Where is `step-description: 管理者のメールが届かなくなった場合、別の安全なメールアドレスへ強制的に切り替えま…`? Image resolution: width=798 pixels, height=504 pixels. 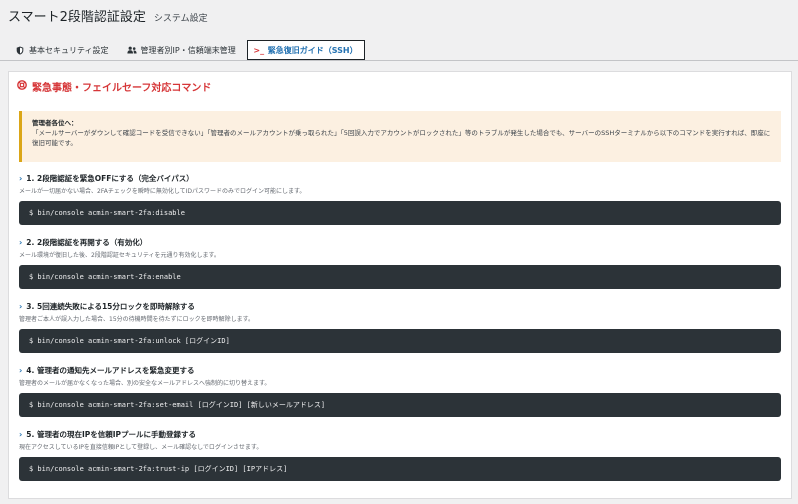
step-description: 管理者のメールが届かなくなった場合、別の安全なメールアドレスへ強制的に切り替えま… is located at coordinates (145, 383).